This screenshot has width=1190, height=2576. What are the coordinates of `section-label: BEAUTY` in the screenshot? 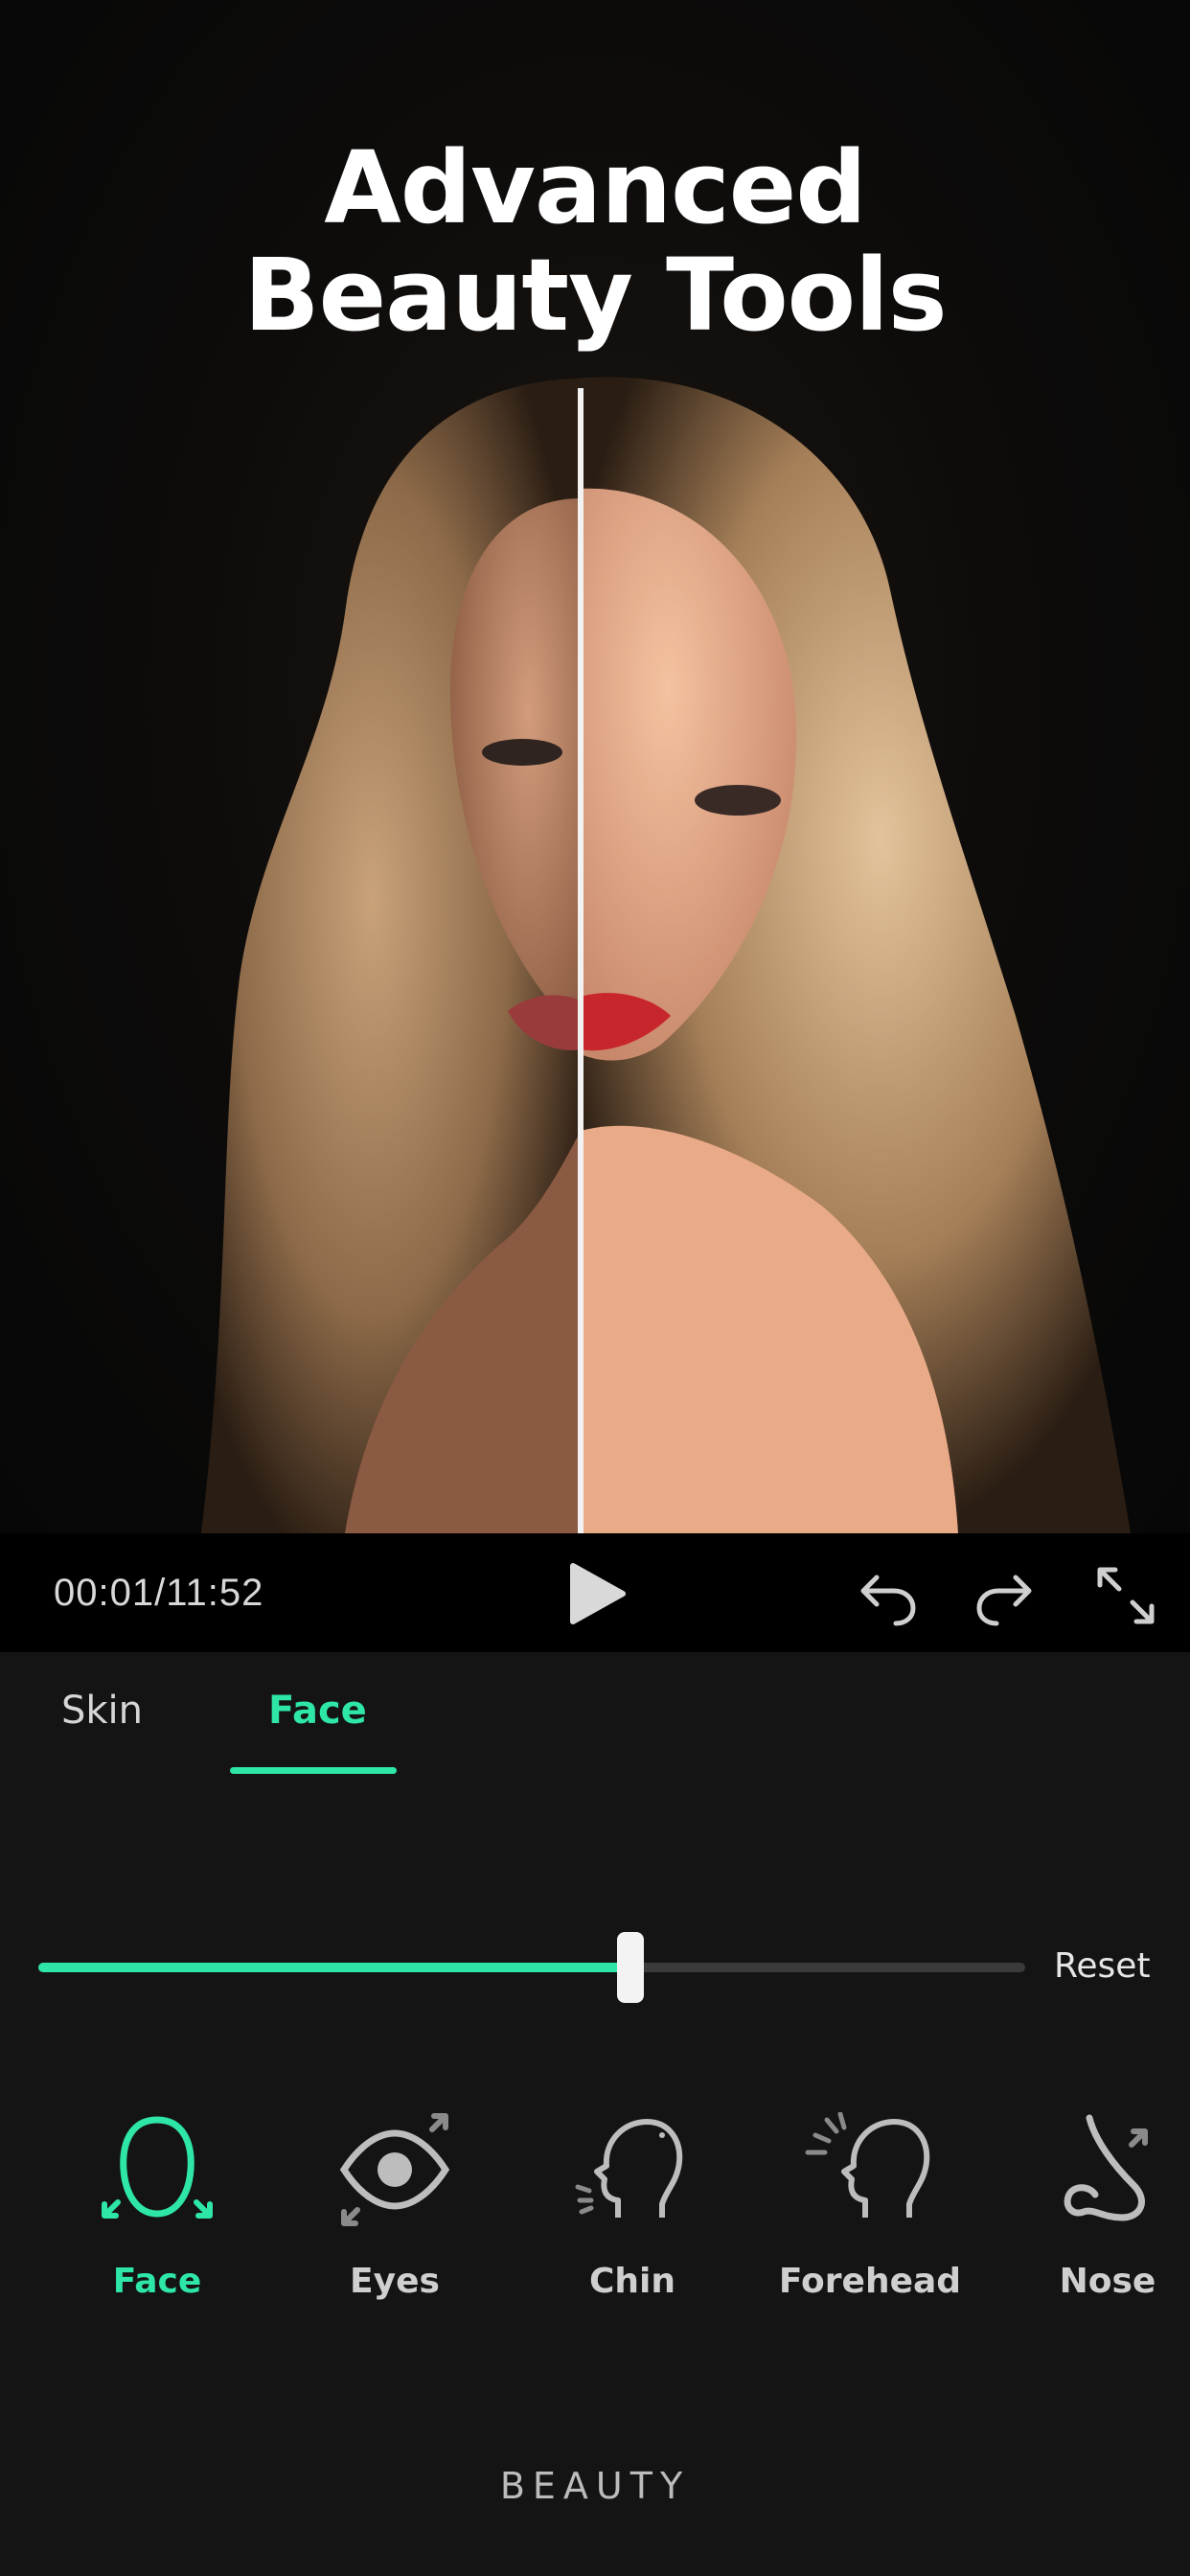 It's located at (595, 2486).